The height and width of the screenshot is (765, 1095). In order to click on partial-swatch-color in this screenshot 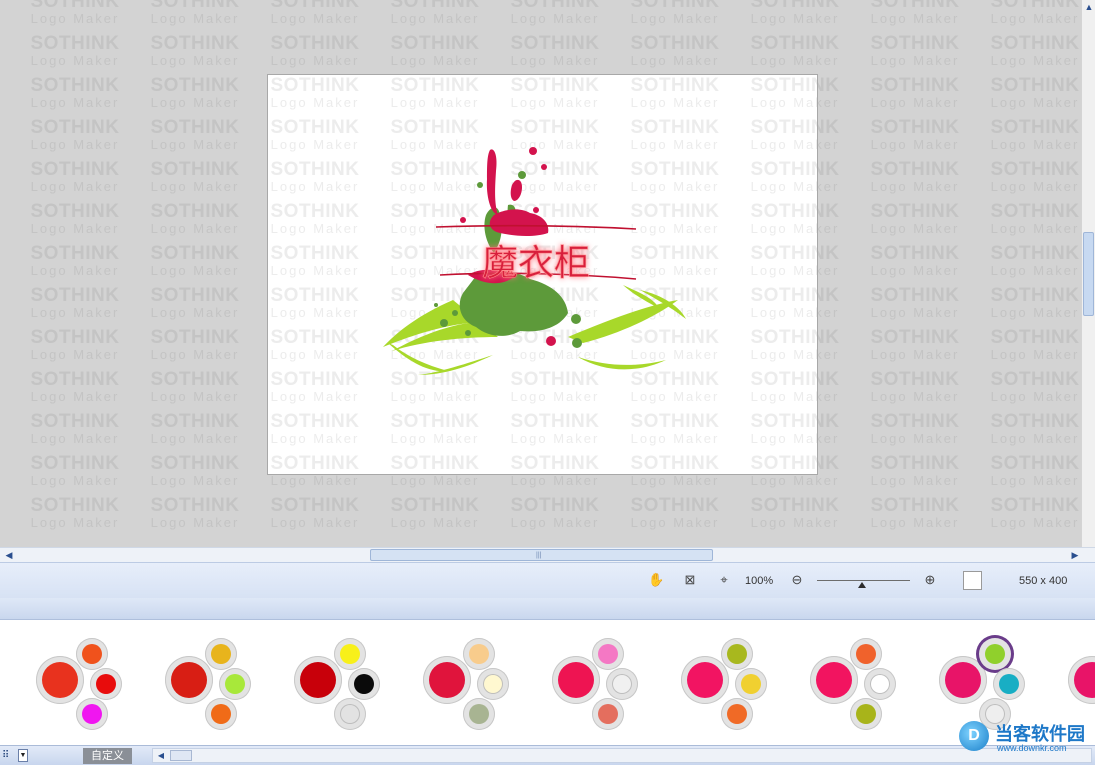, I will do `click(1084, 680)`.